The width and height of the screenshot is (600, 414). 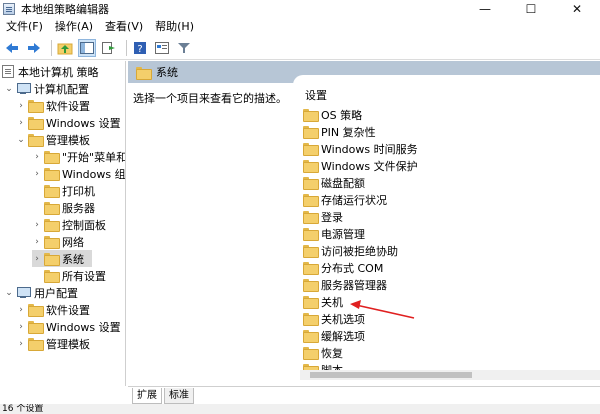 What do you see at coordinates (577, 8) in the screenshot?
I see `close-button: ✕` at bounding box center [577, 8].